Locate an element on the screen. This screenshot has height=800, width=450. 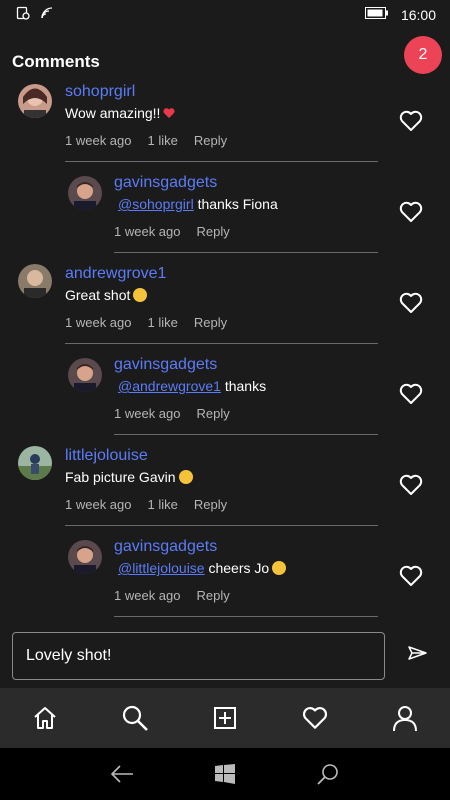
system-nav-bar is located at coordinates (225, 774).